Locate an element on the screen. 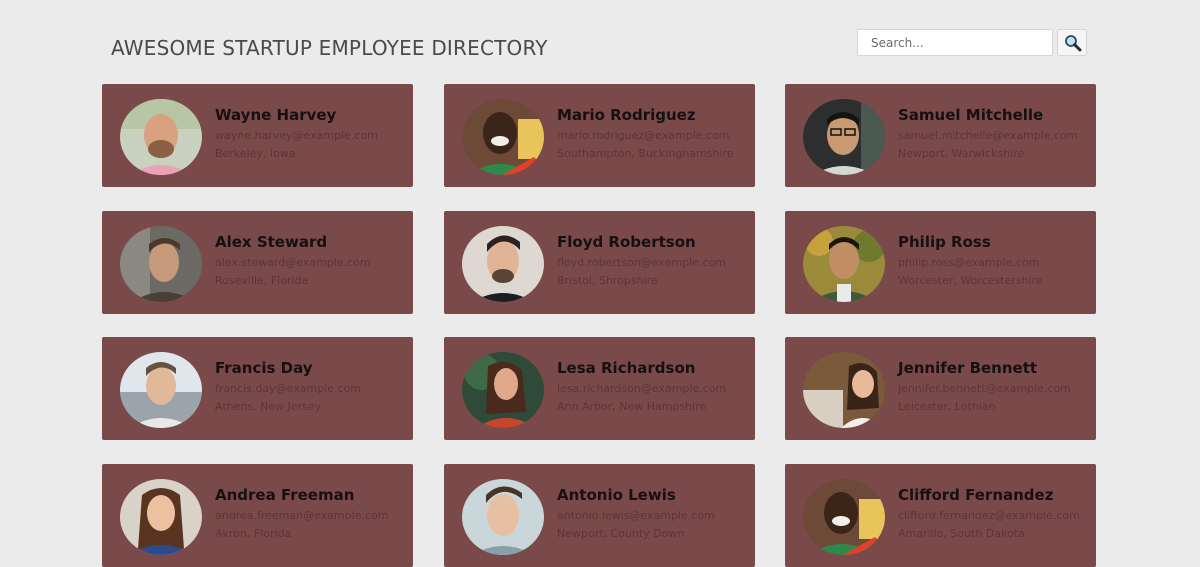 Image resolution: width=1200 pixels, height=567 pixels. employee-email: mario.rodriguez@example.com is located at coordinates (643, 135).